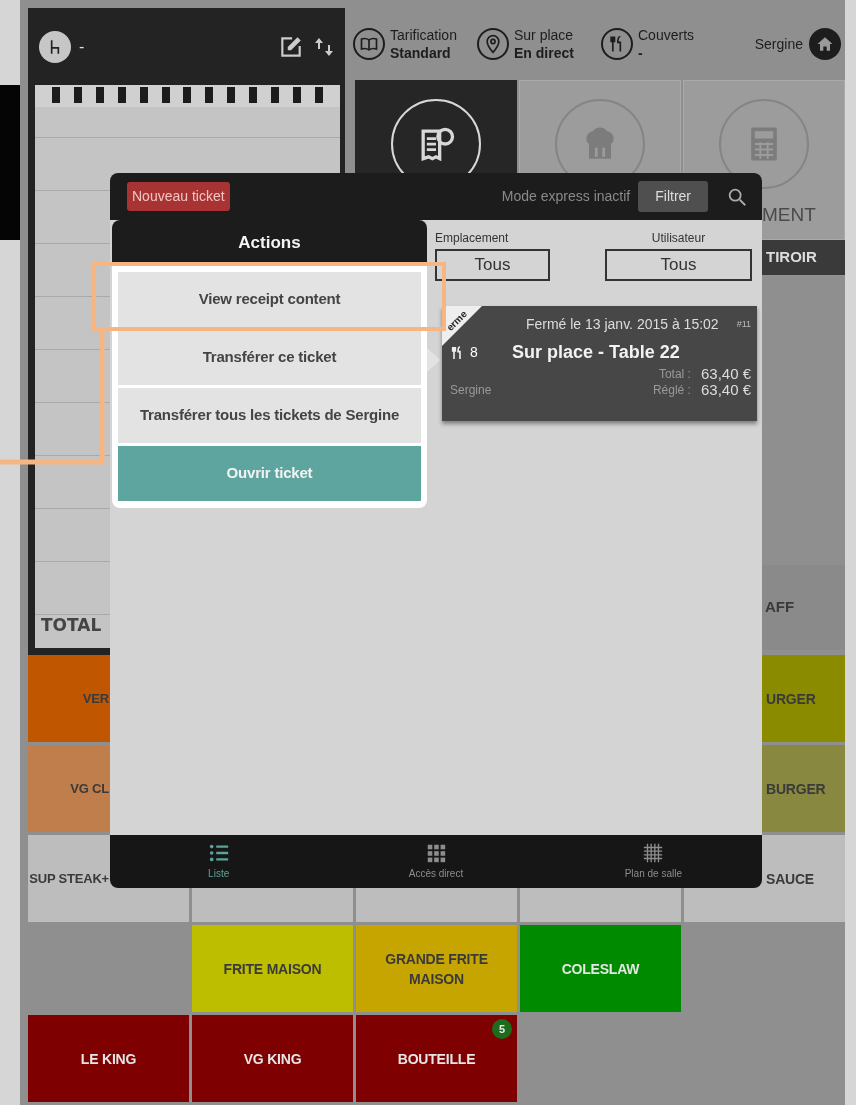 The image size is (856, 1105). I want to click on product-tile: VG KING, so click(272, 1058).